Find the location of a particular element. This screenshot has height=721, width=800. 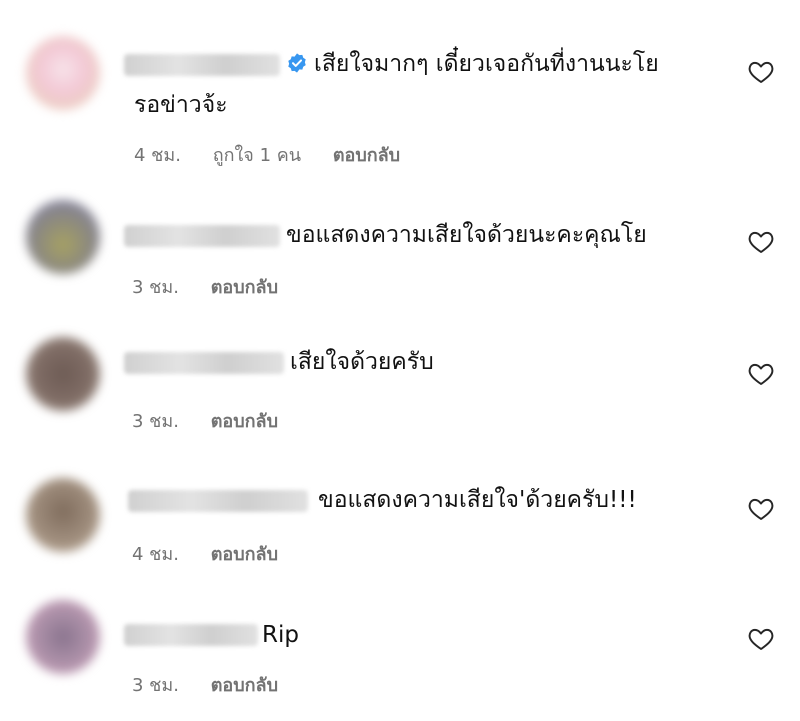

comment-meta: 4 ชม. ถูกใจ 1 คน ตอบกลับ is located at coordinates (280, 154).